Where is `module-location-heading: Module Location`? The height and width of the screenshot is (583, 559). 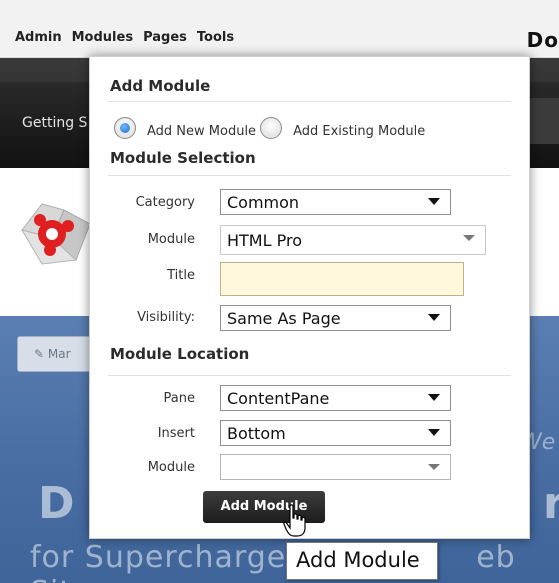 module-location-heading: Module Location is located at coordinates (180, 354).